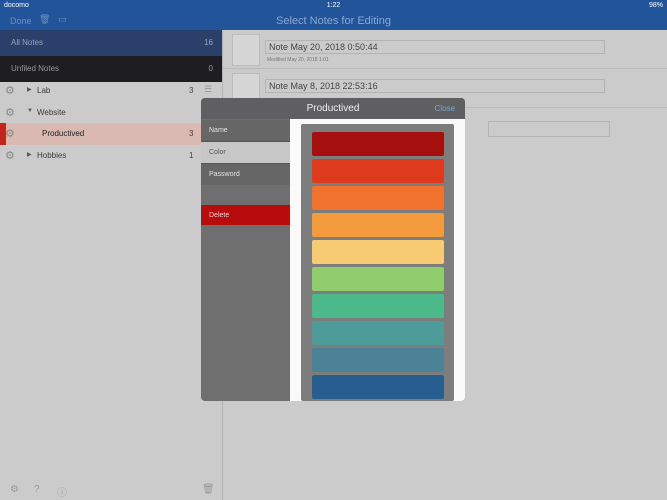 The height and width of the screenshot is (500, 667). Describe the element at coordinates (62, 491) in the screenshot. I see `info-icon: ⓘ` at that location.